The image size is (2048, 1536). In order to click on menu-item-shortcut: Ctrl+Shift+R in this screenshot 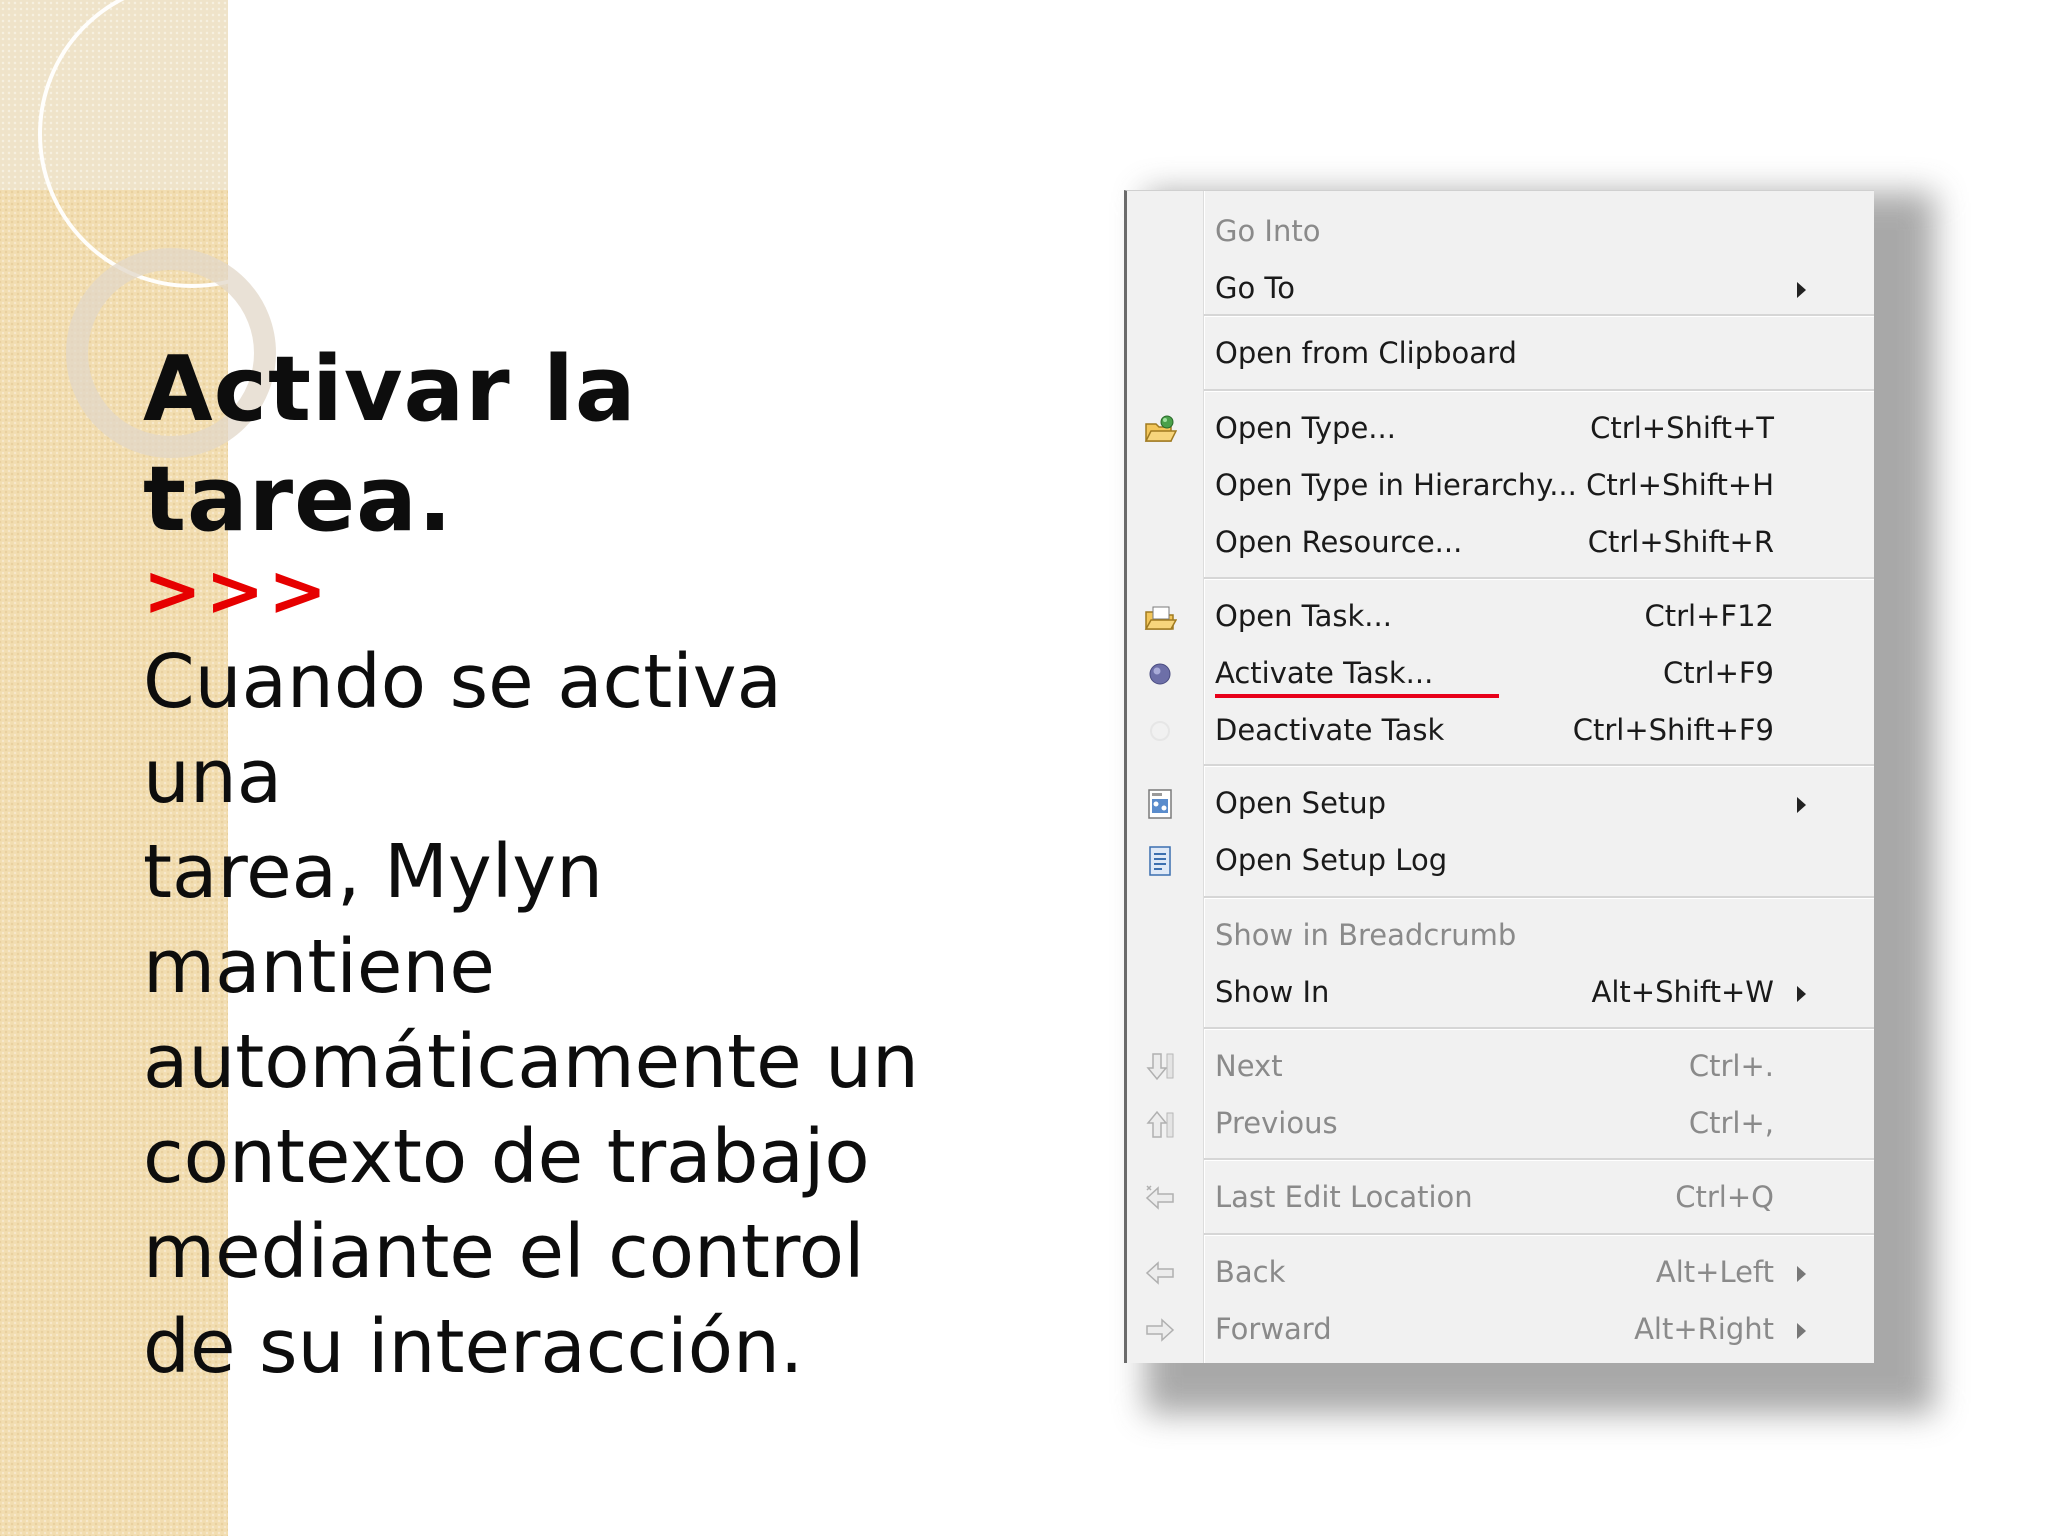, I will do `click(1680, 542)`.